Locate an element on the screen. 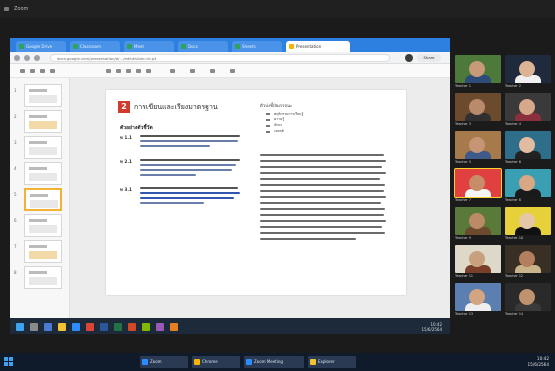  textbox-icon is located at coordinates (118, 71).